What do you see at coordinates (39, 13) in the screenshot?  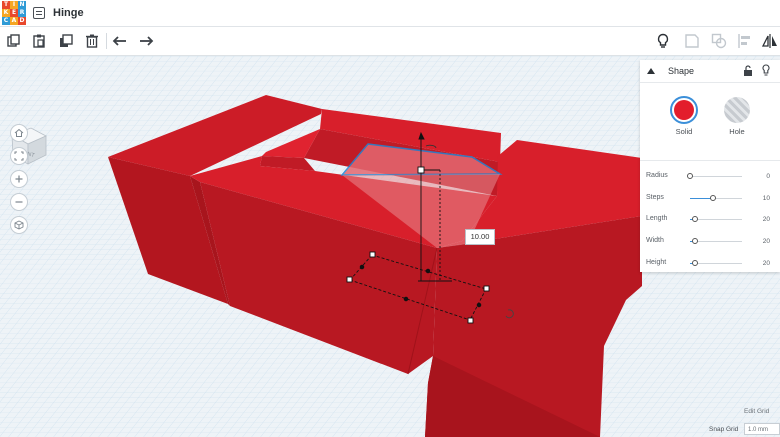 I see `design-menu-icon` at bounding box center [39, 13].